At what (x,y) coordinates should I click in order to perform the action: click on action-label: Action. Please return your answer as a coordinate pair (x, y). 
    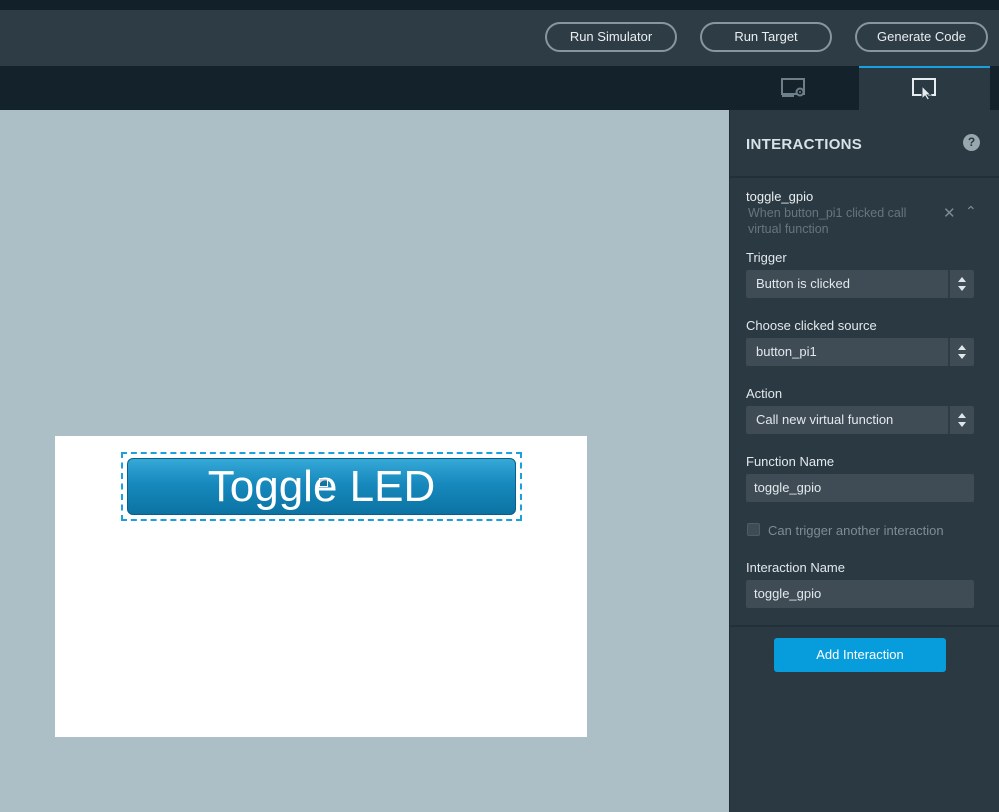
    Looking at the image, I should click on (764, 393).